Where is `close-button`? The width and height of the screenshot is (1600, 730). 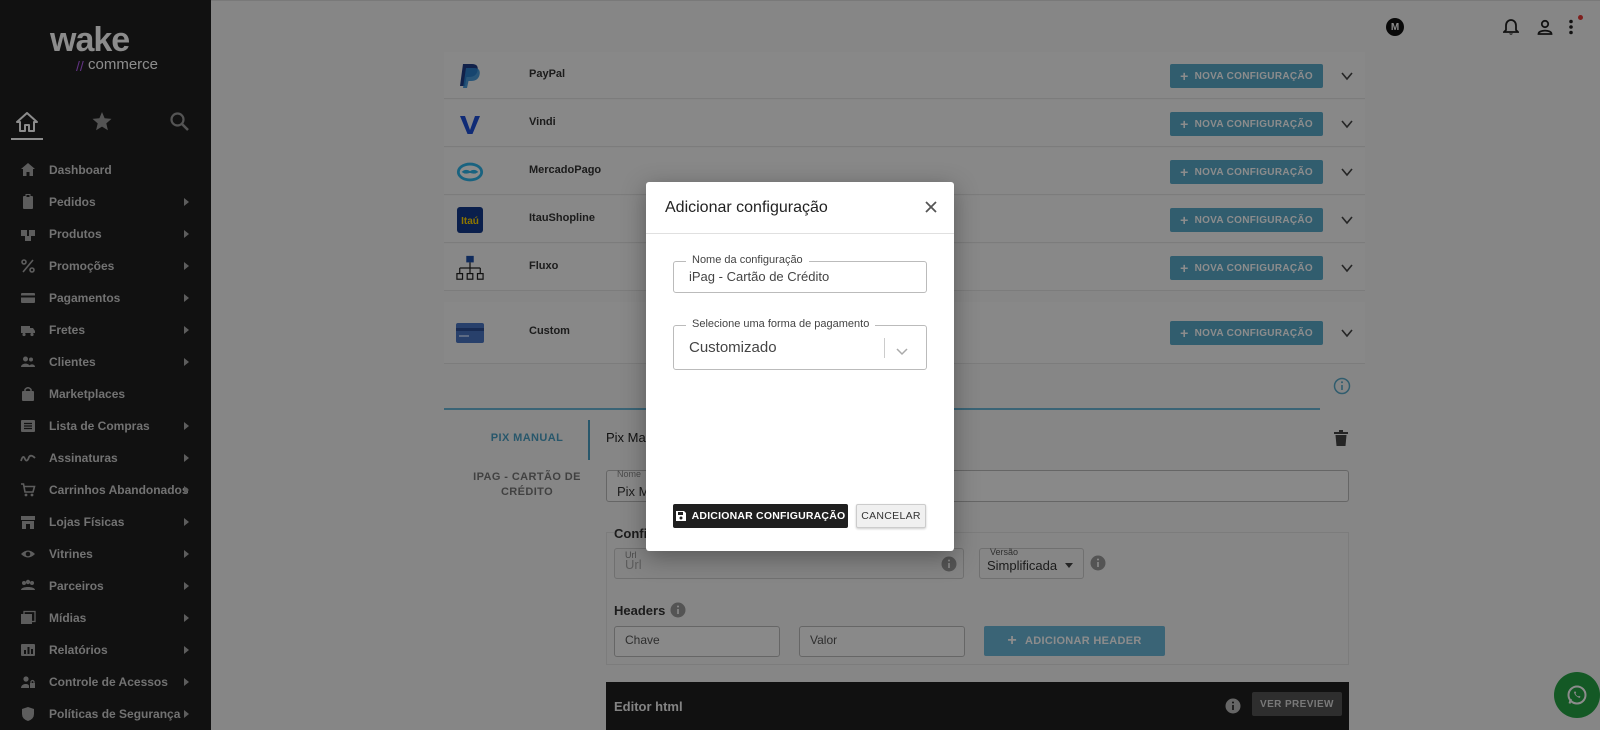 close-button is located at coordinates (931, 207).